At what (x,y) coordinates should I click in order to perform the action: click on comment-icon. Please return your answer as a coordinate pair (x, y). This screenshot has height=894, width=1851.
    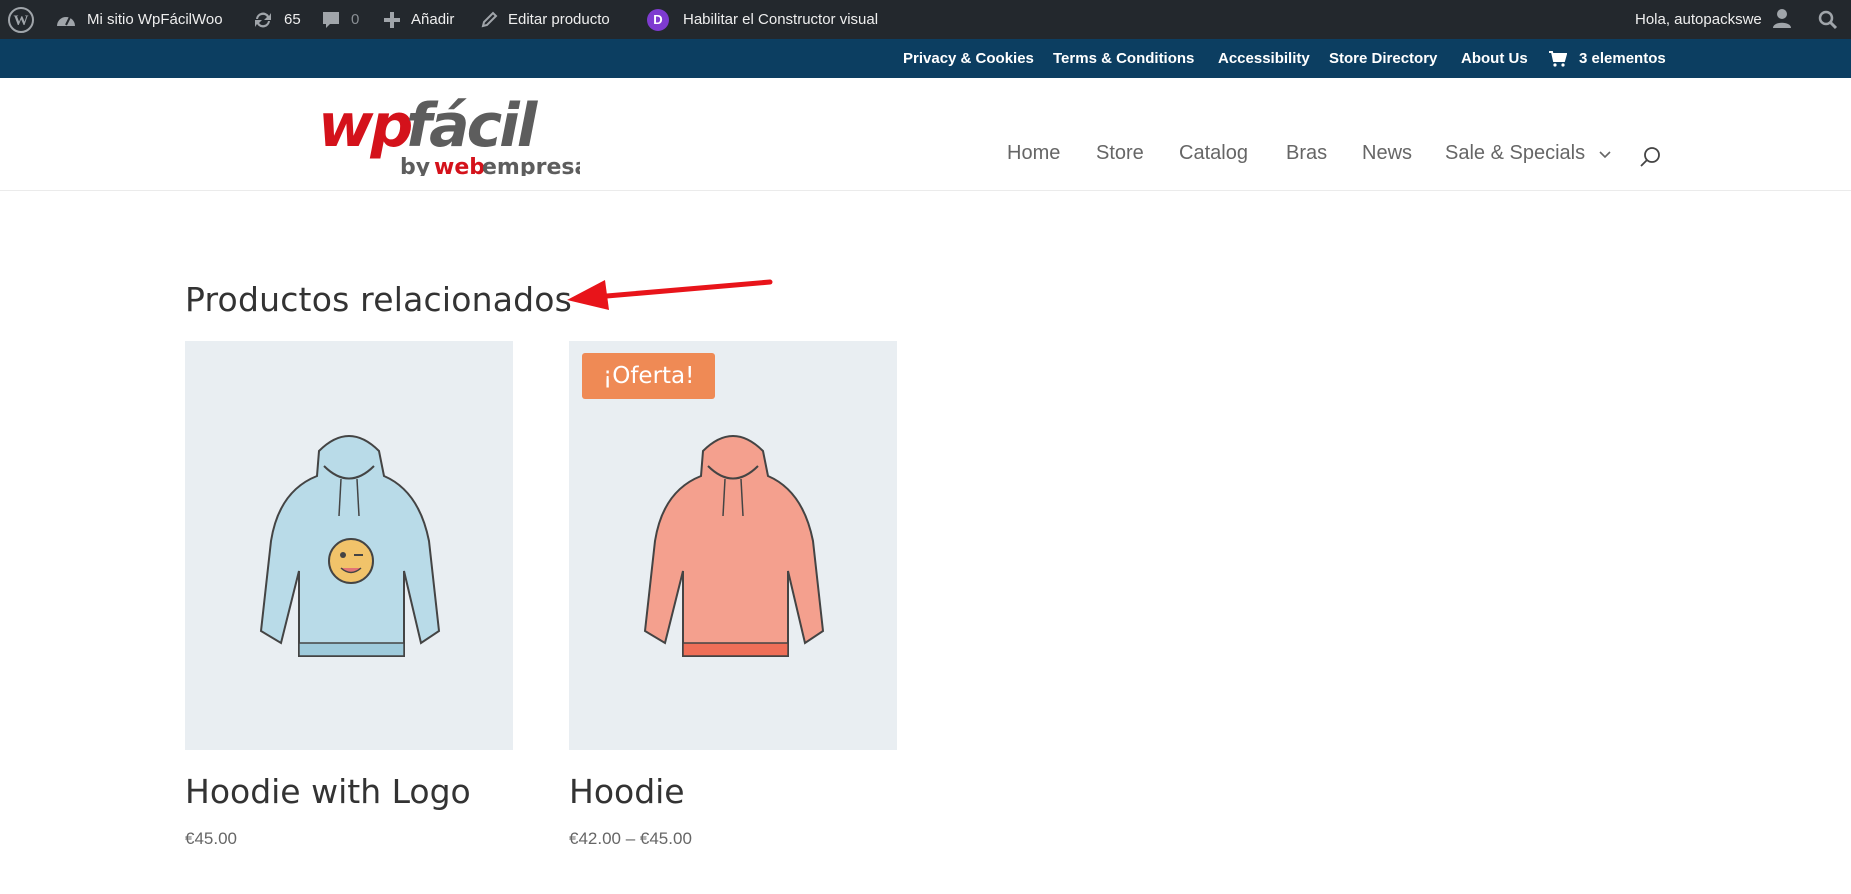
    Looking at the image, I should click on (331, 20).